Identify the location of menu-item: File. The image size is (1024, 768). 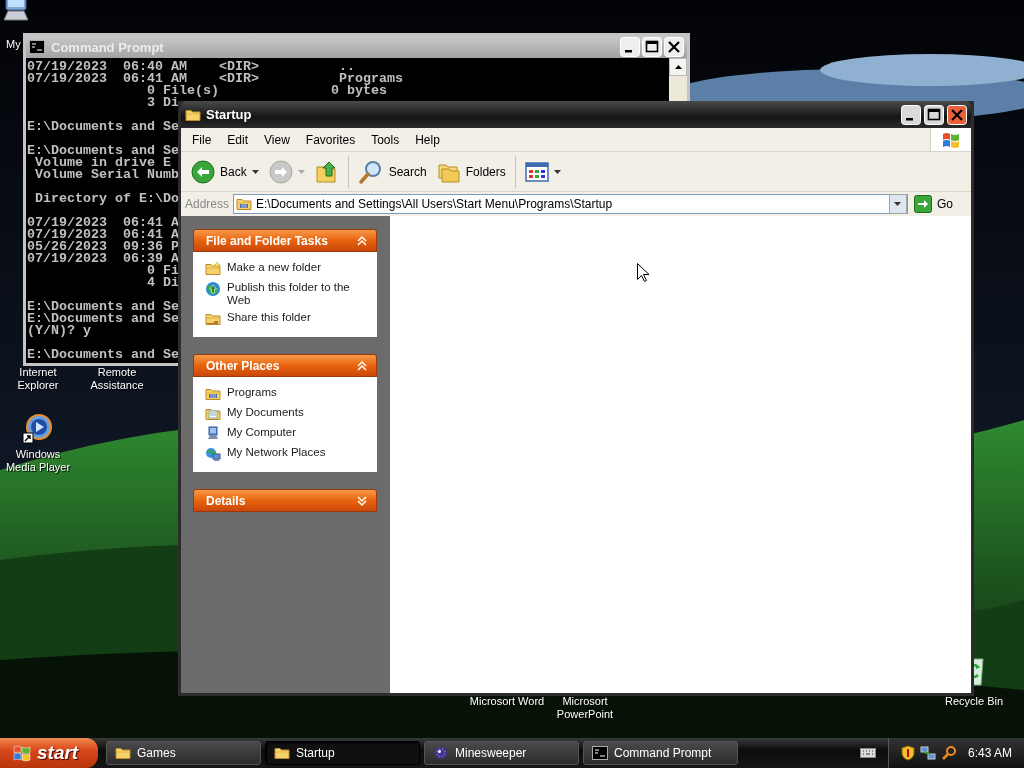
(202, 139).